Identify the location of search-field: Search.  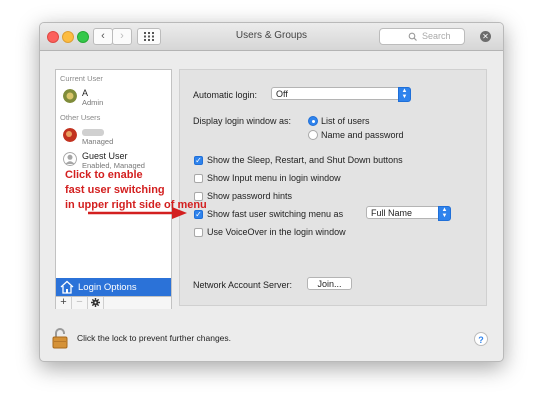
(422, 36).